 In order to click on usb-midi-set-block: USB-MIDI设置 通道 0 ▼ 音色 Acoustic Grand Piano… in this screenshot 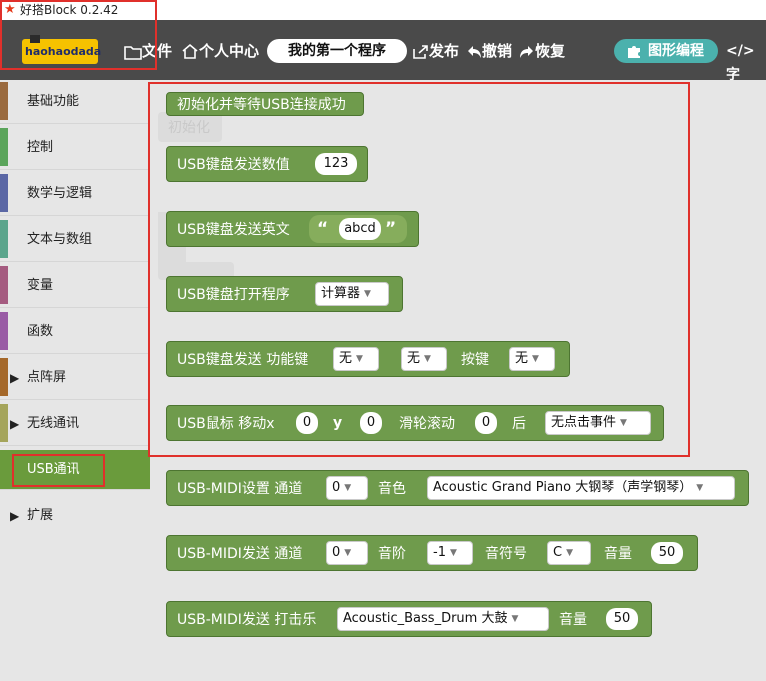, I will do `click(457, 488)`.